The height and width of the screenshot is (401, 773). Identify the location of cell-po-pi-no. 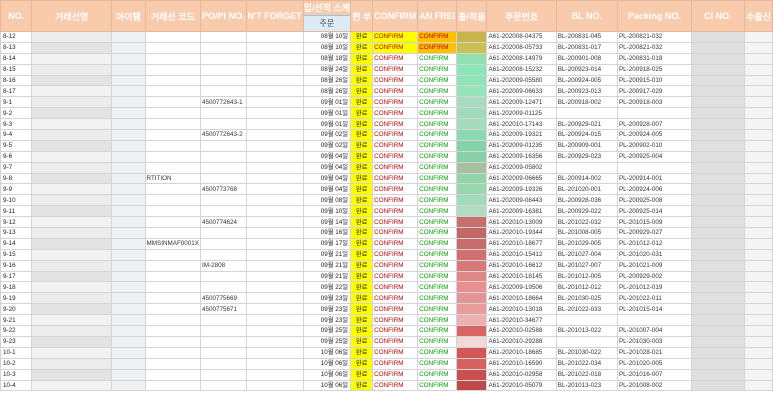
(223, 145).